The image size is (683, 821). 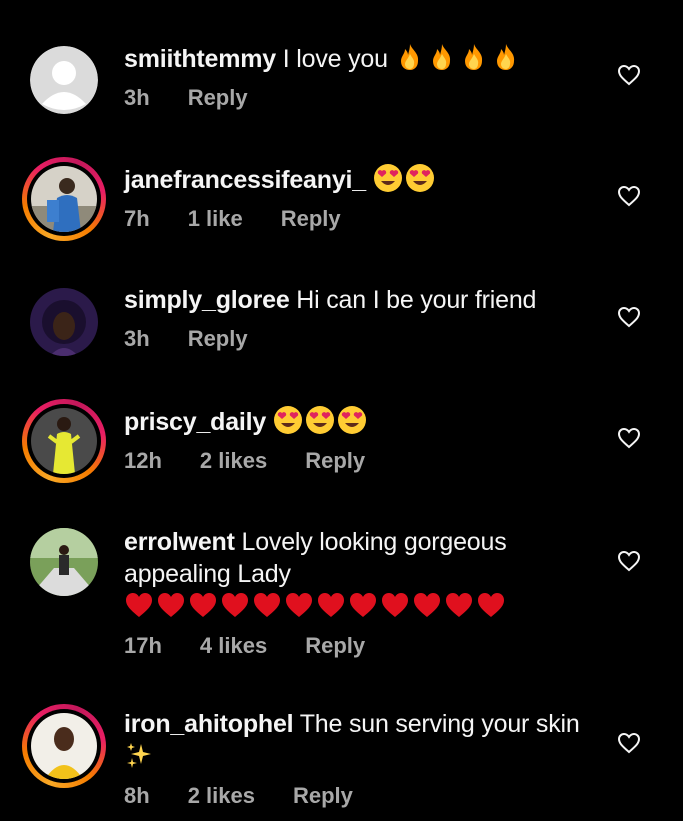 I want to click on comment-username: iron_ahitophel, so click(x=209, y=724).